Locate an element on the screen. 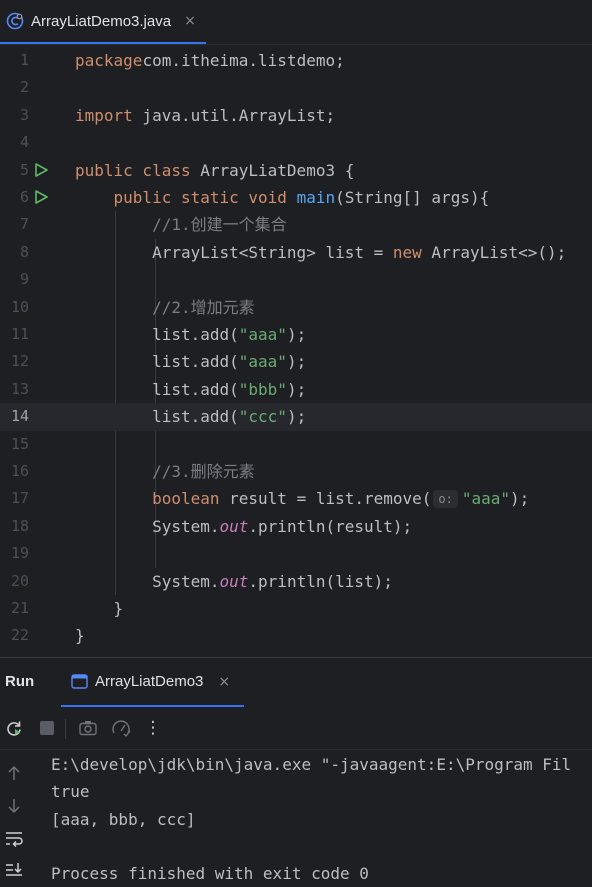 Image resolution: width=592 pixels, height=887 pixels. code-line: 5 public class ArrayLiatDemo3 { is located at coordinates (296, 170).